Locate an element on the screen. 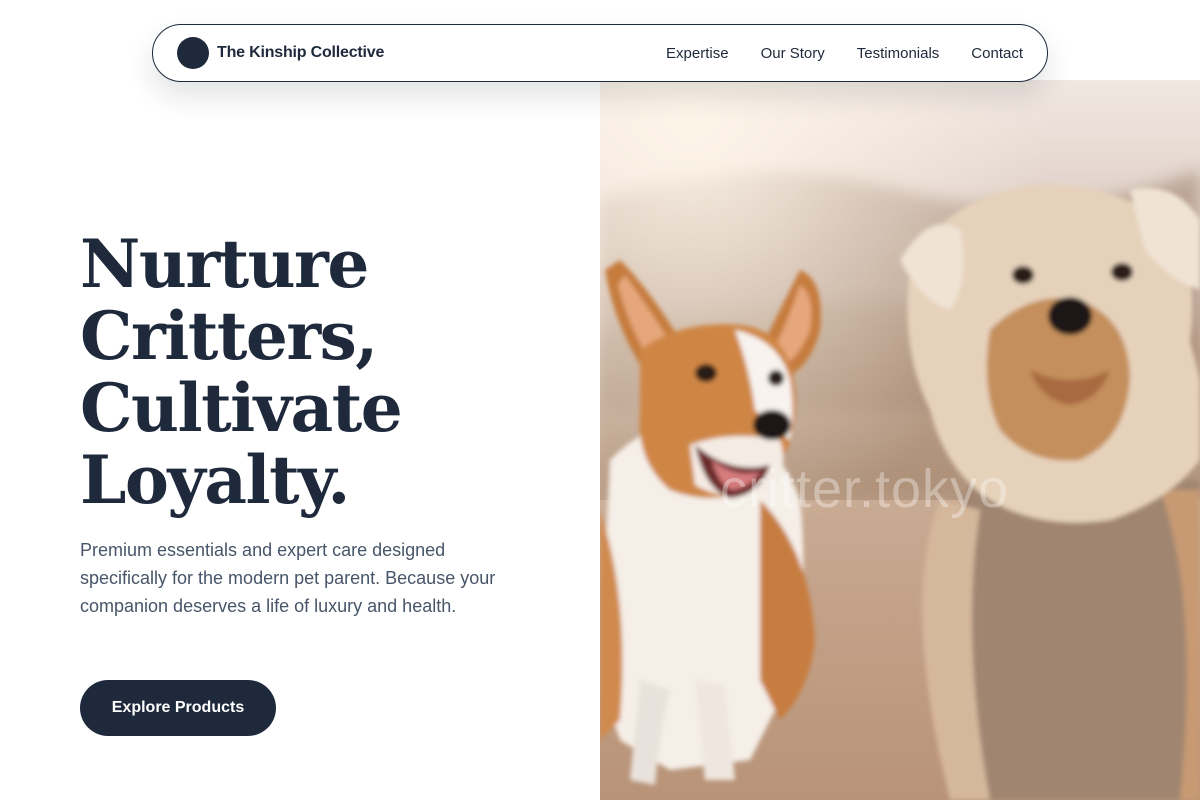  nav-link-expertise: Expertise is located at coordinates (697, 53).